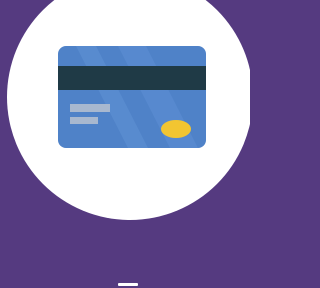  I want to click on magnetic-strip, so click(132, 78).